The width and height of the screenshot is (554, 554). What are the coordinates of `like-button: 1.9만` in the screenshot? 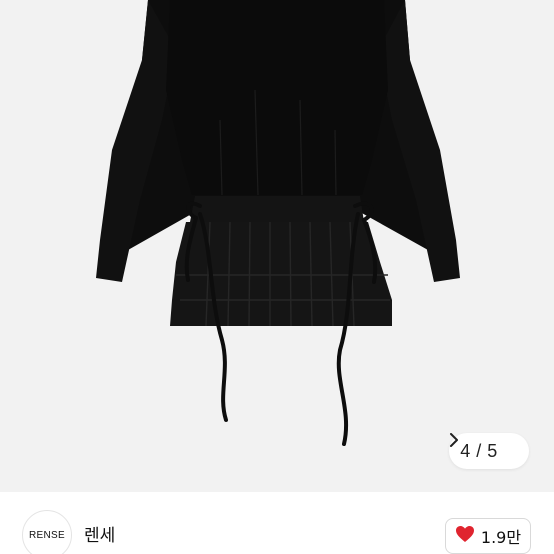 It's located at (488, 536).